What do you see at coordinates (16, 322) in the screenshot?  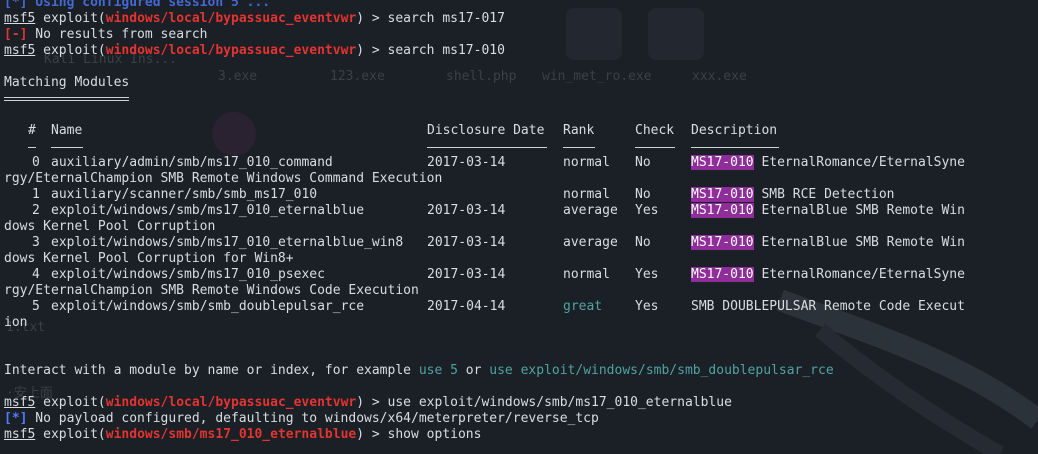 I see `description-wrap-text: ion` at bounding box center [16, 322].